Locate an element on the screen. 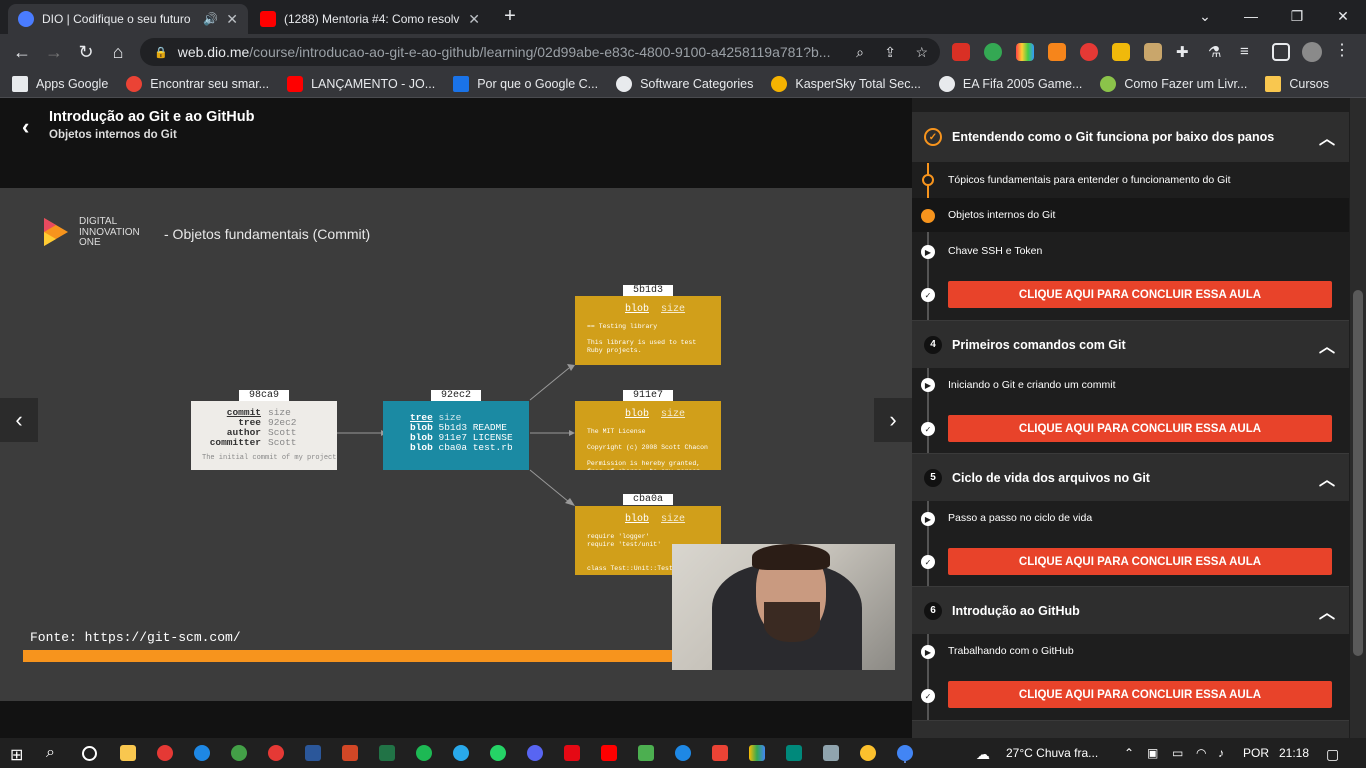 The image size is (1366, 768). lesson-item: Trabalhando com o GitHub is located at coordinates (1130, 651).